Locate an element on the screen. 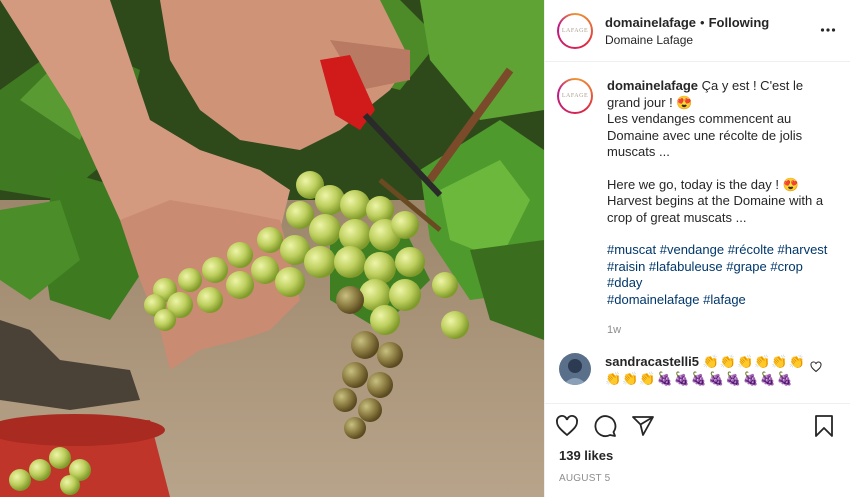 The height and width of the screenshot is (497, 850). author-username: domainelafage is located at coordinates (650, 22).